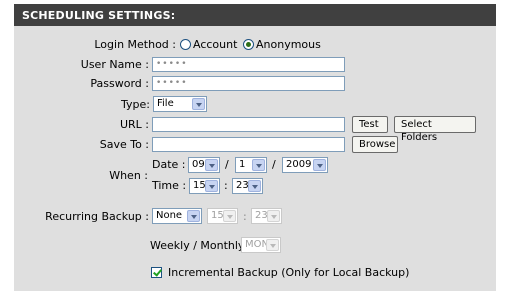  What do you see at coordinates (248, 124) in the screenshot?
I see `url-field` at bounding box center [248, 124].